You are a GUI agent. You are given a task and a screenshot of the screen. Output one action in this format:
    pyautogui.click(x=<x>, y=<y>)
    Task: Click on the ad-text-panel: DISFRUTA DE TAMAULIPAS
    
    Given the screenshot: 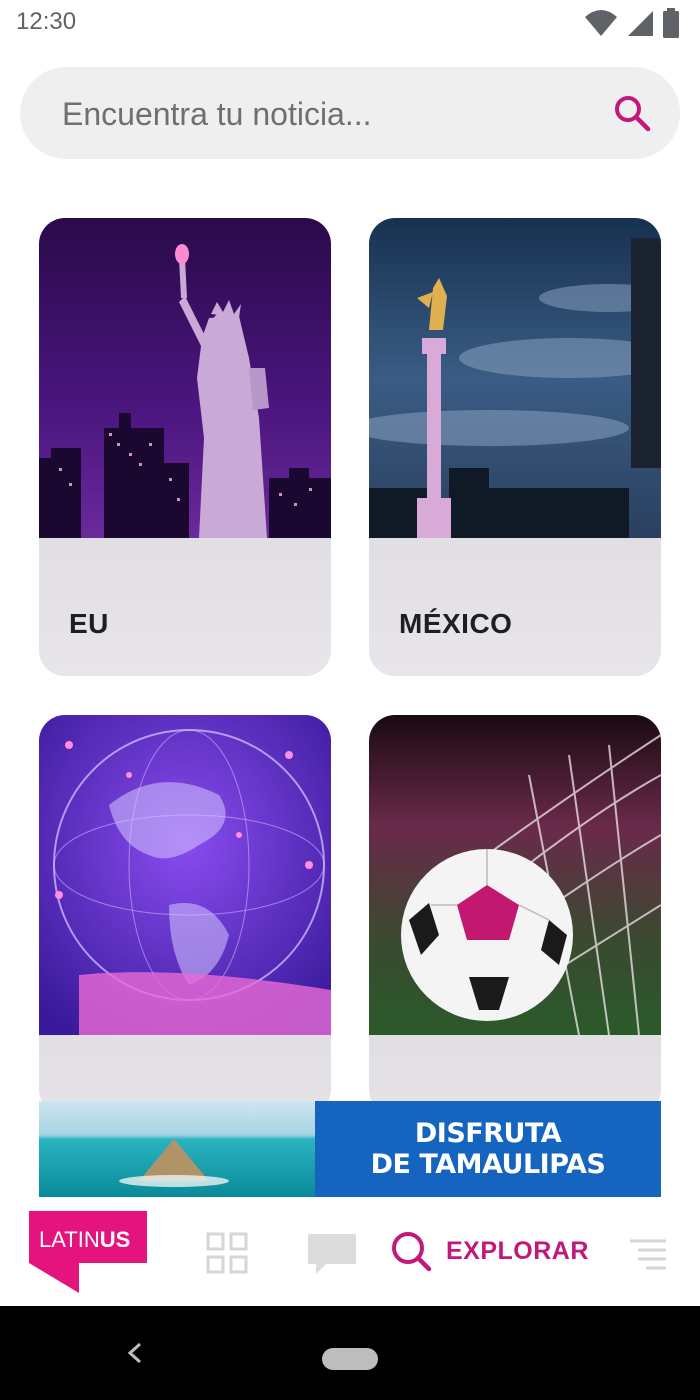 What is the action you would take?
    pyautogui.click(x=488, y=1149)
    